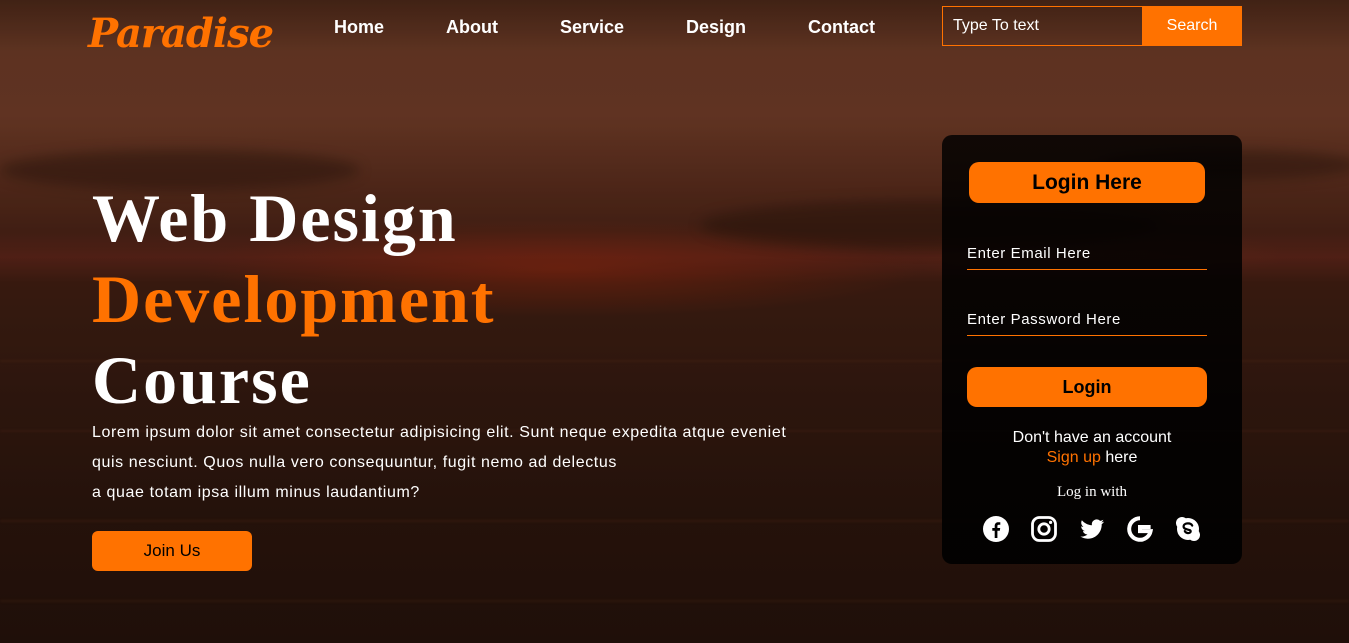  I want to click on facebook-icon, so click(996, 529).